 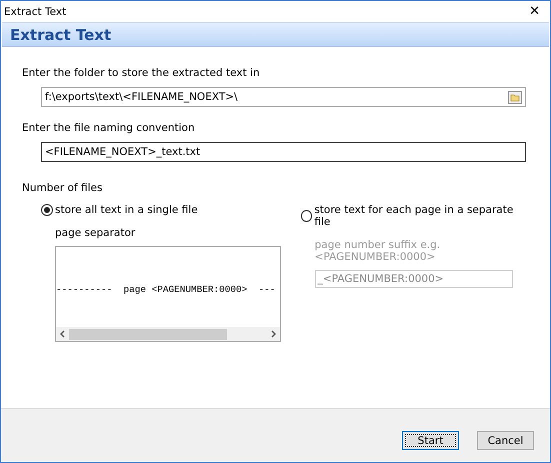 What do you see at coordinates (430, 440) in the screenshot?
I see `start-button: Start` at bounding box center [430, 440].